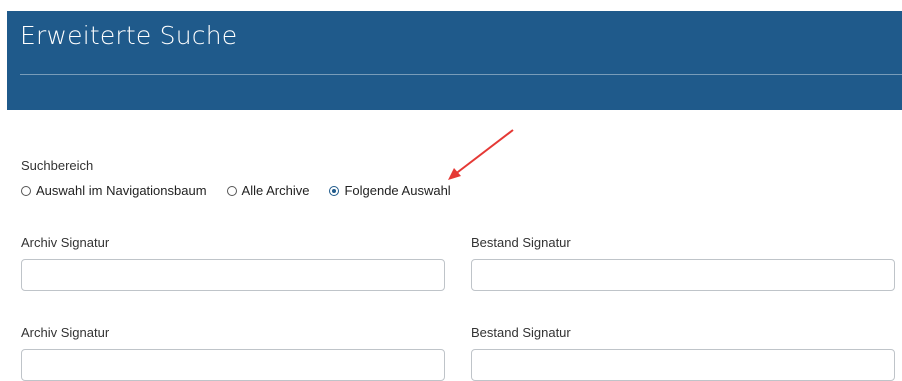 This screenshot has height=381, width=902. Describe the element at coordinates (57, 165) in the screenshot. I see `search-scope-label: Suchbereich` at that location.